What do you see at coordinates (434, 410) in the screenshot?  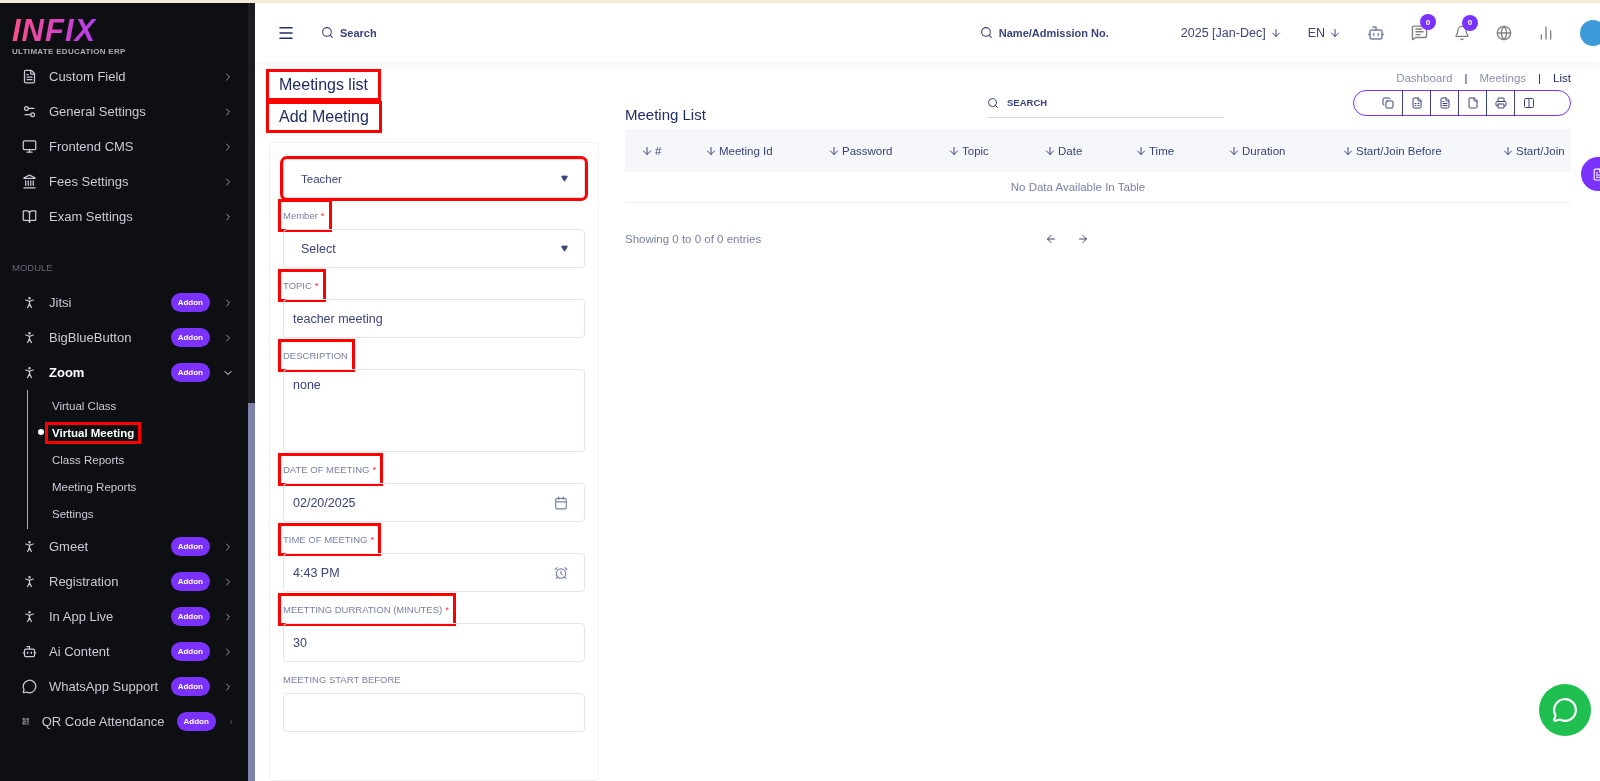 I see `text-area: none` at bounding box center [434, 410].